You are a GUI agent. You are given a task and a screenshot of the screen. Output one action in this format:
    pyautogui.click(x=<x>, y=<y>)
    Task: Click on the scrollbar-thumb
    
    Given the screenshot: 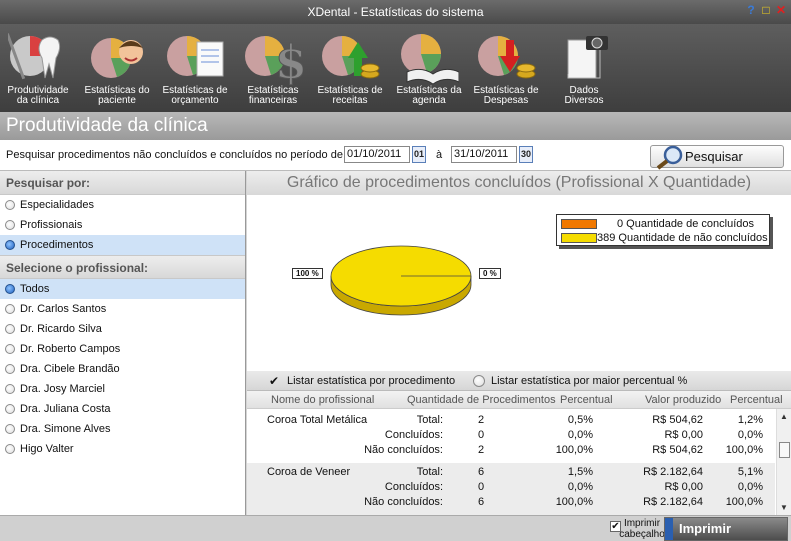 What is the action you would take?
    pyautogui.click(x=784, y=450)
    